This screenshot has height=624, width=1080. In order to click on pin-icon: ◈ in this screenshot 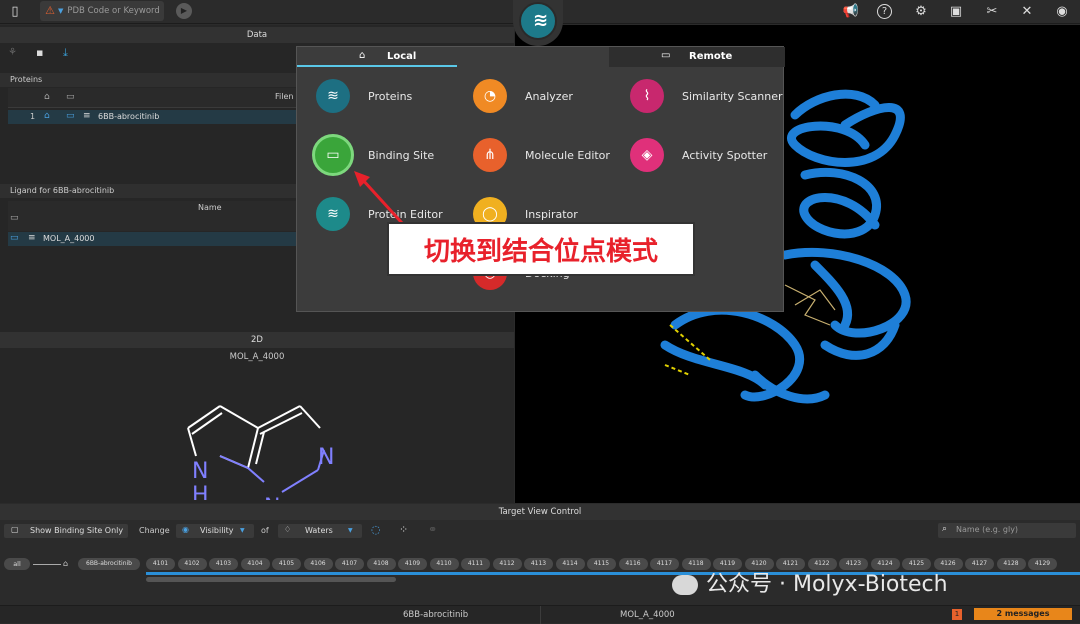, I will do `click(647, 155)`.